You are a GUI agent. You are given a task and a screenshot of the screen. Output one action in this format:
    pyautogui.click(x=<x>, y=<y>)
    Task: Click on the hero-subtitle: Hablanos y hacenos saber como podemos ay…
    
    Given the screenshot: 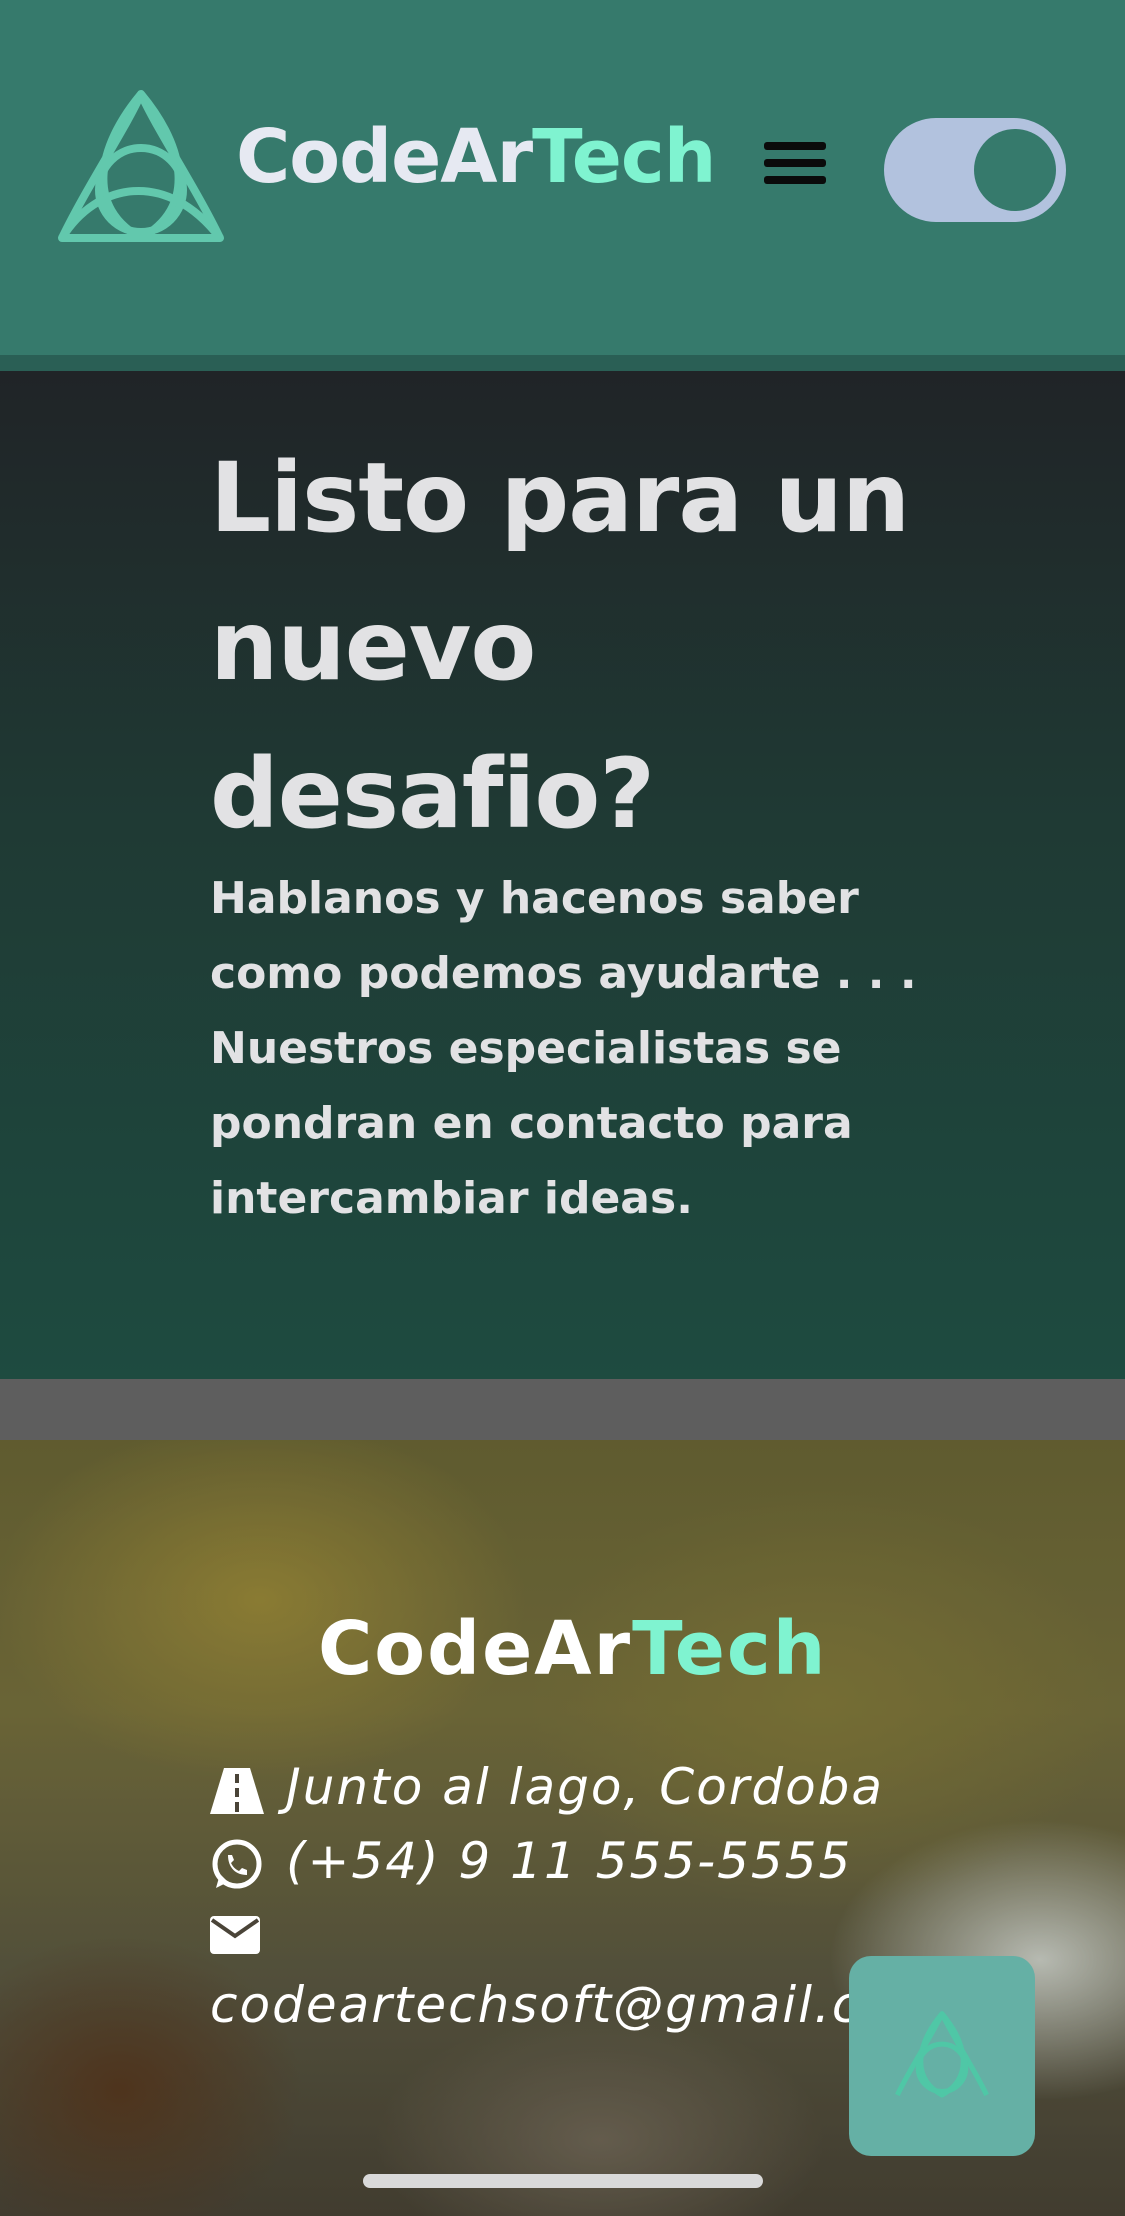 What is the action you would take?
    pyautogui.click(x=563, y=1048)
    